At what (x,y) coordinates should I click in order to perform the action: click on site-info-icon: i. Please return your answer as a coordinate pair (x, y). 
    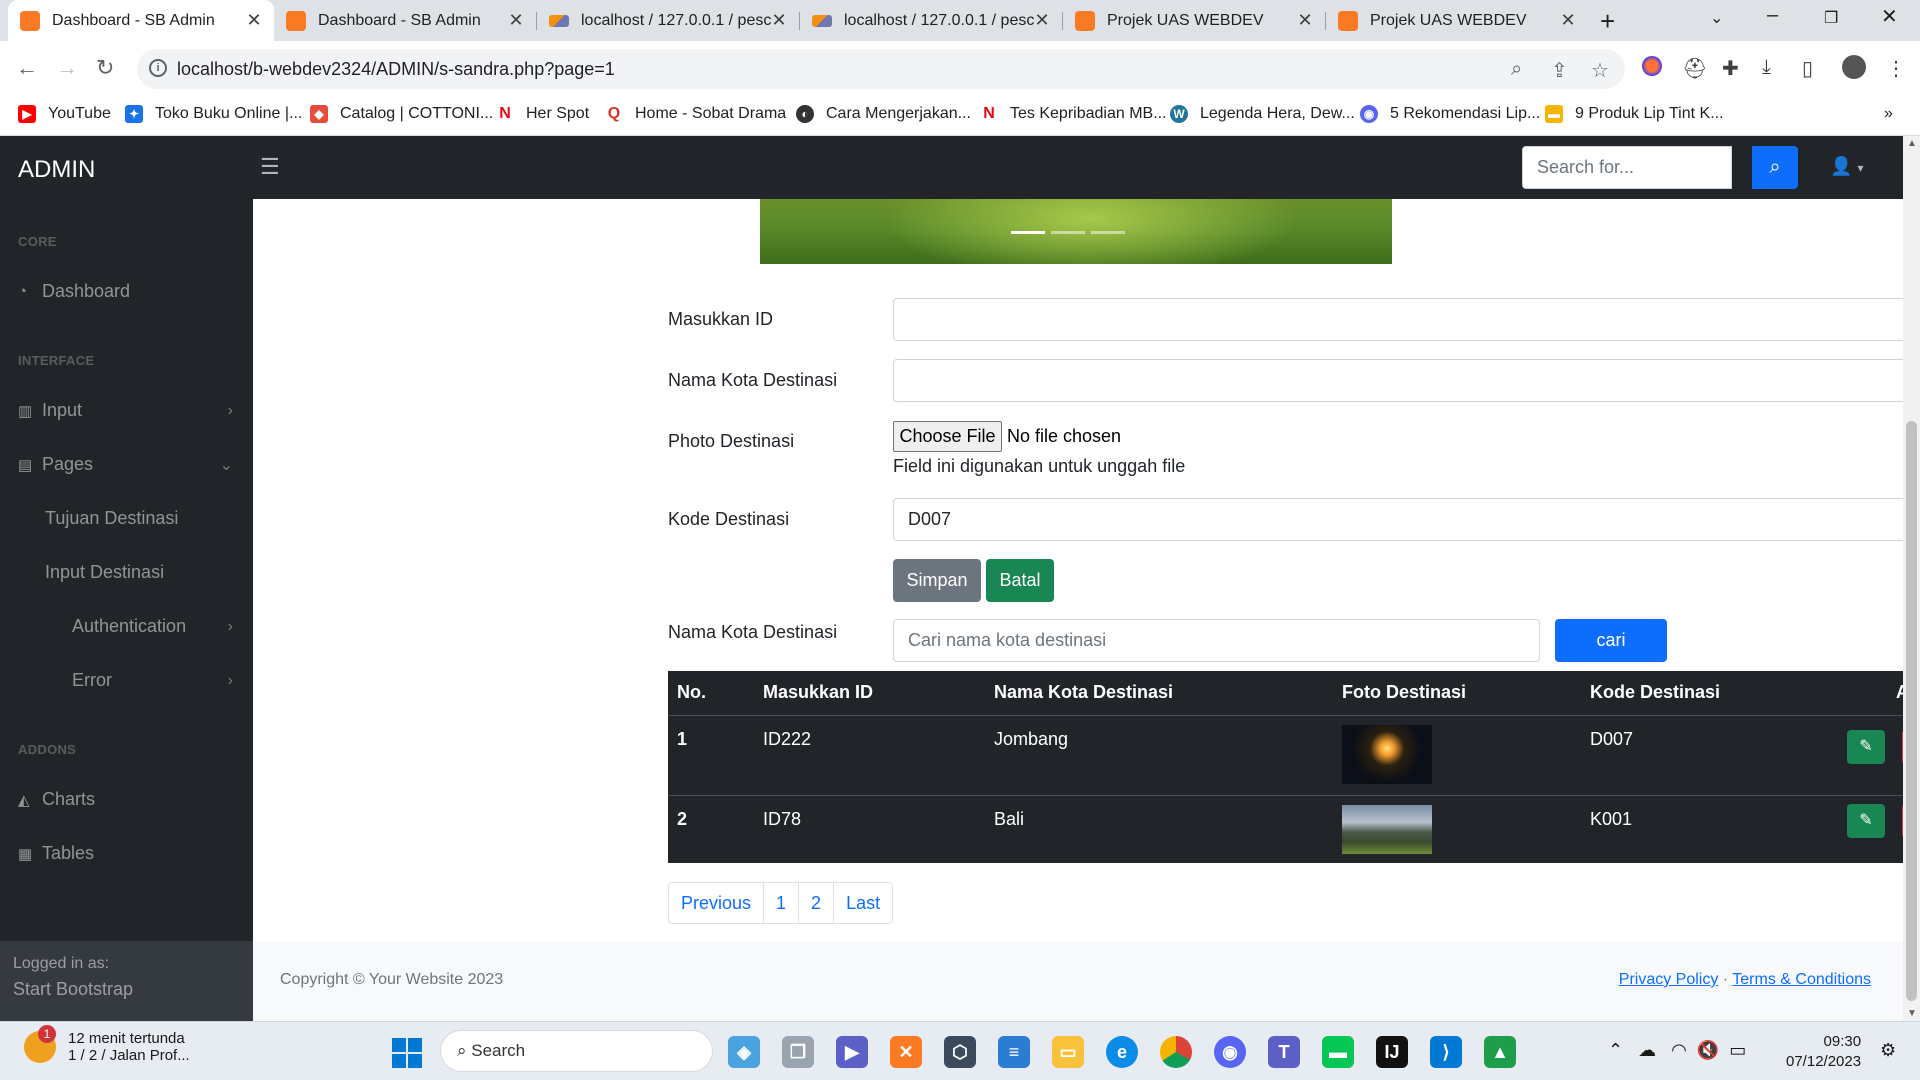
    Looking at the image, I should click on (158, 68).